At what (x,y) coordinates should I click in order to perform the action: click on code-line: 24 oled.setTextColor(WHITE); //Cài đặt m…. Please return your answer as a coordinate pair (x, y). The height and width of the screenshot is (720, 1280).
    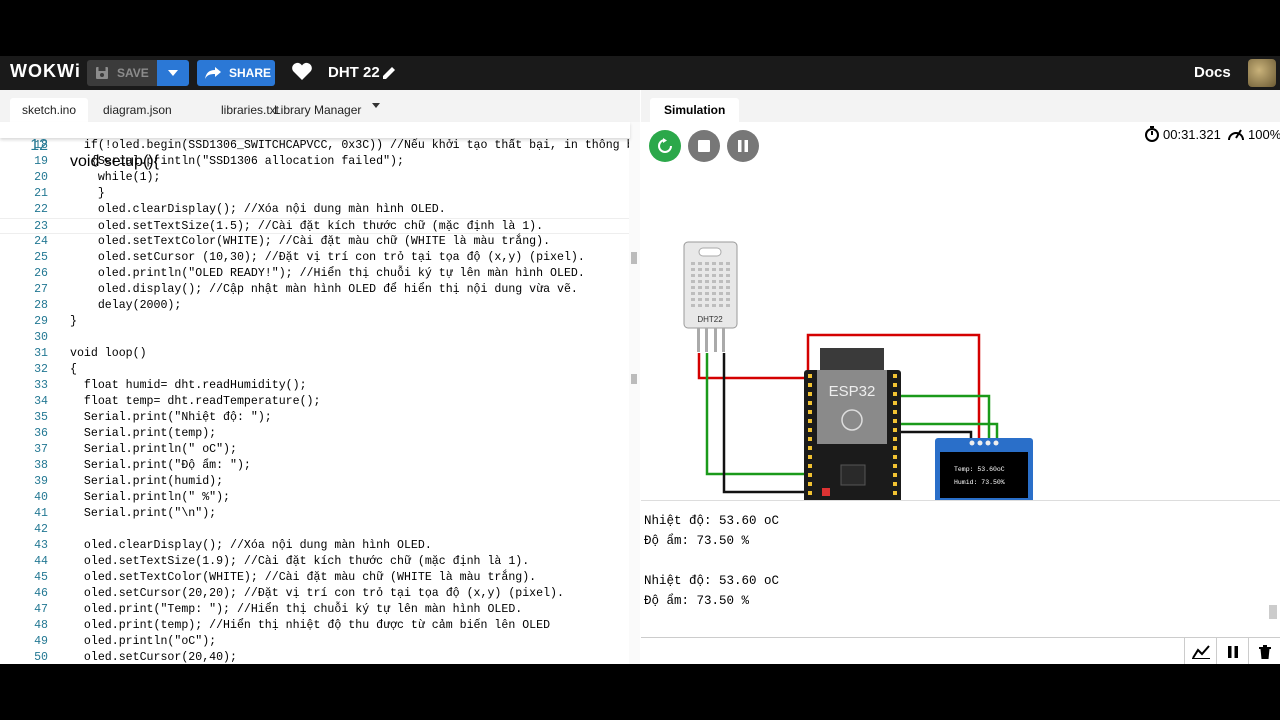
    Looking at the image, I should click on (315, 242).